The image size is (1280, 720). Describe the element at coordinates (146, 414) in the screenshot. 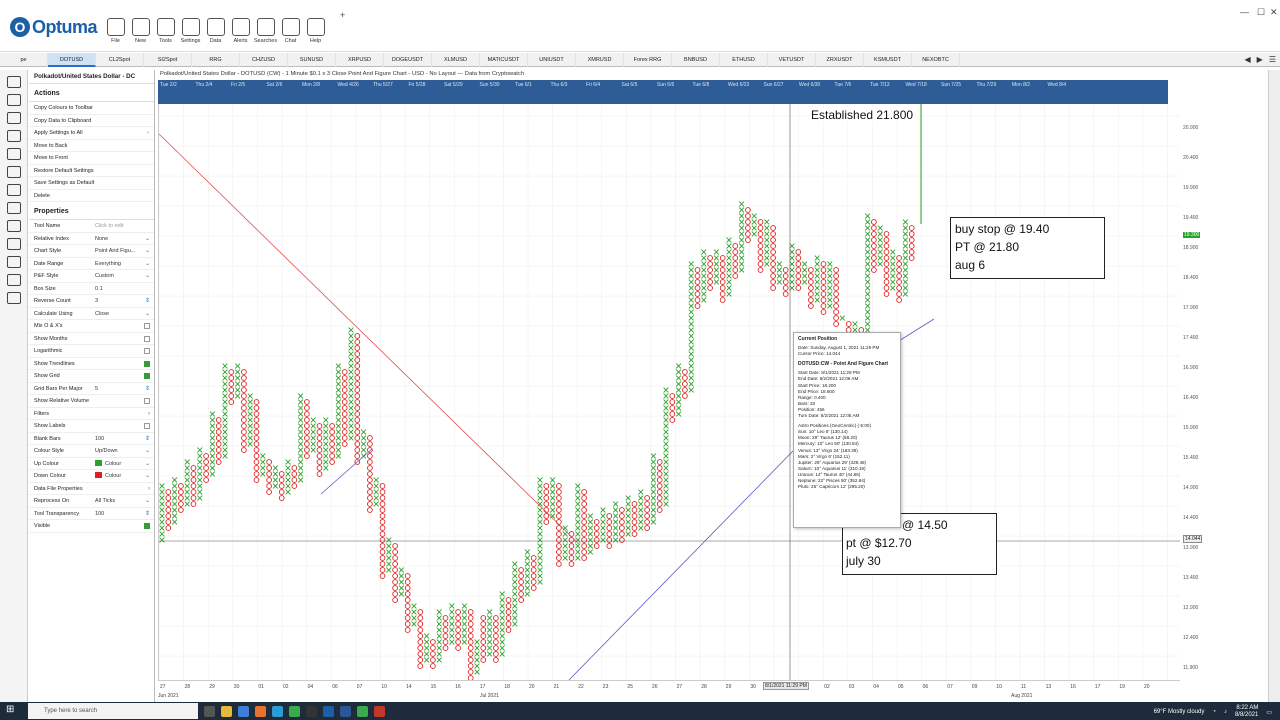

I see `chevron-right-icon: ›` at that location.